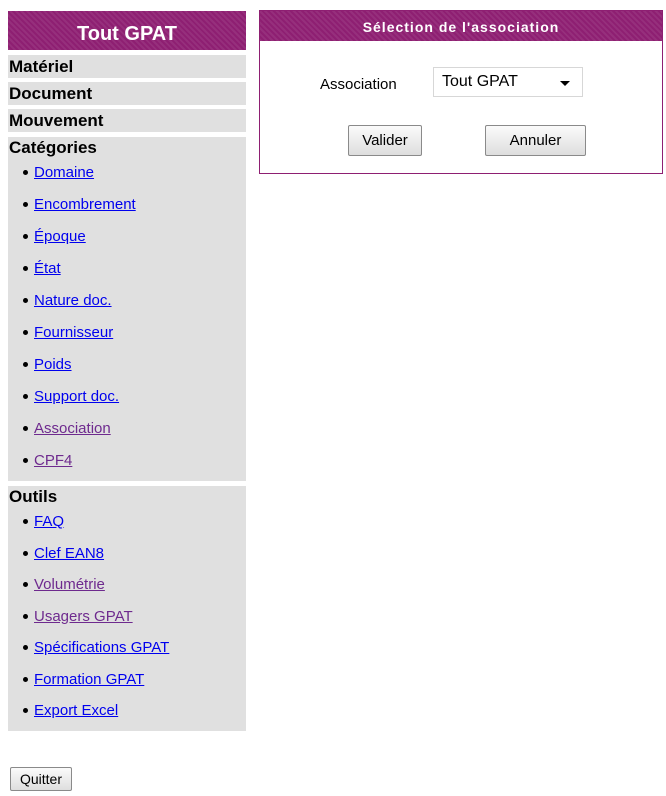 The width and height of the screenshot is (666, 796). Describe the element at coordinates (480, 81) in the screenshot. I see `association-selected-value: Tout GPAT` at that location.